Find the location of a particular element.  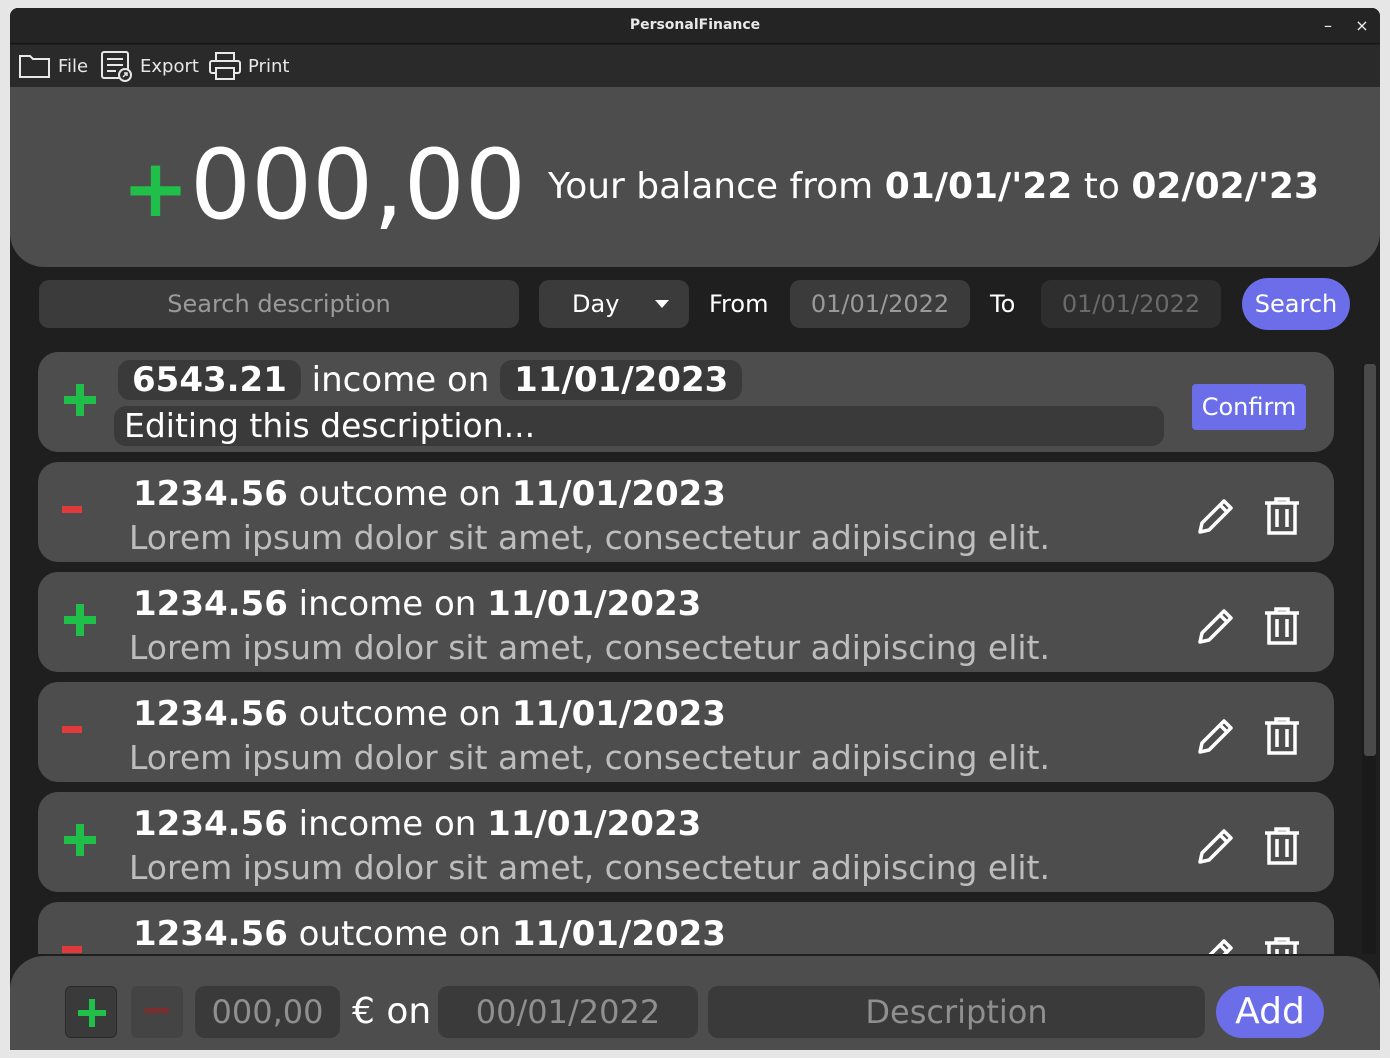

to-date-input: 01/01/2022 is located at coordinates (1131, 304).